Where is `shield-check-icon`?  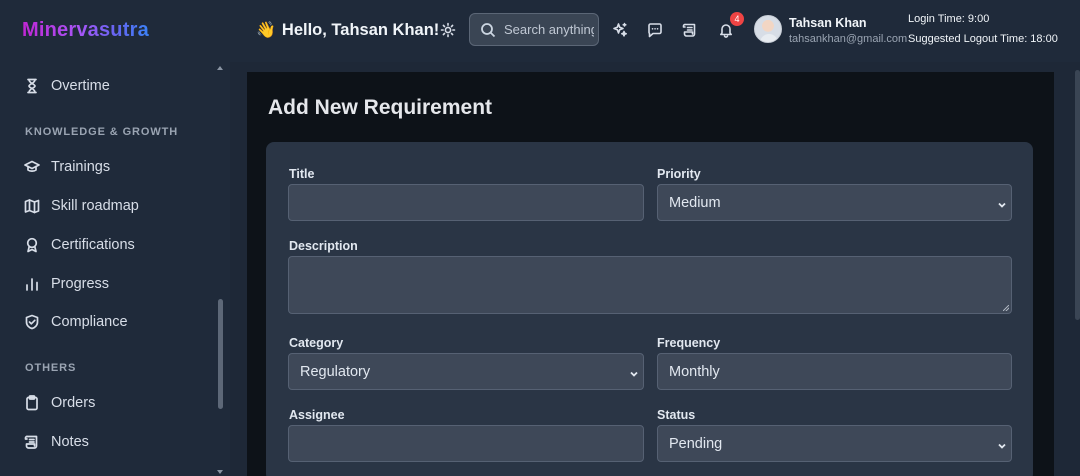 shield-check-icon is located at coordinates (32, 322).